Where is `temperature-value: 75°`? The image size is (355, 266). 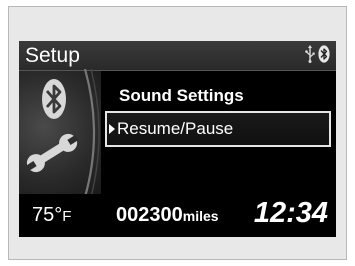 temperature-value: 75° is located at coordinates (47, 215).